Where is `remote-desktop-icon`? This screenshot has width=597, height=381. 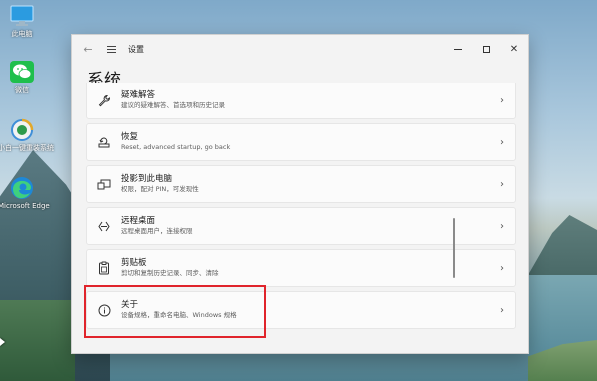
remote-desktop-icon is located at coordinates (104, 226).